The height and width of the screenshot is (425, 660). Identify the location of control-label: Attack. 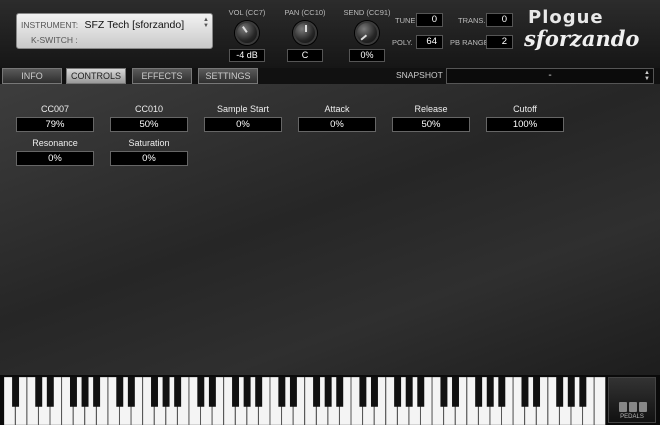
(337, 109).